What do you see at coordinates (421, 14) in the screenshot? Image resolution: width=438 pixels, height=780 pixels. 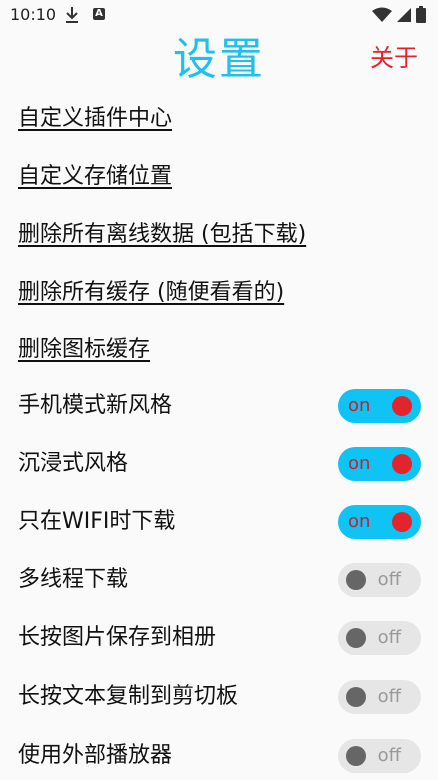 I see `battery-icon` at bounding box center [421, 14].